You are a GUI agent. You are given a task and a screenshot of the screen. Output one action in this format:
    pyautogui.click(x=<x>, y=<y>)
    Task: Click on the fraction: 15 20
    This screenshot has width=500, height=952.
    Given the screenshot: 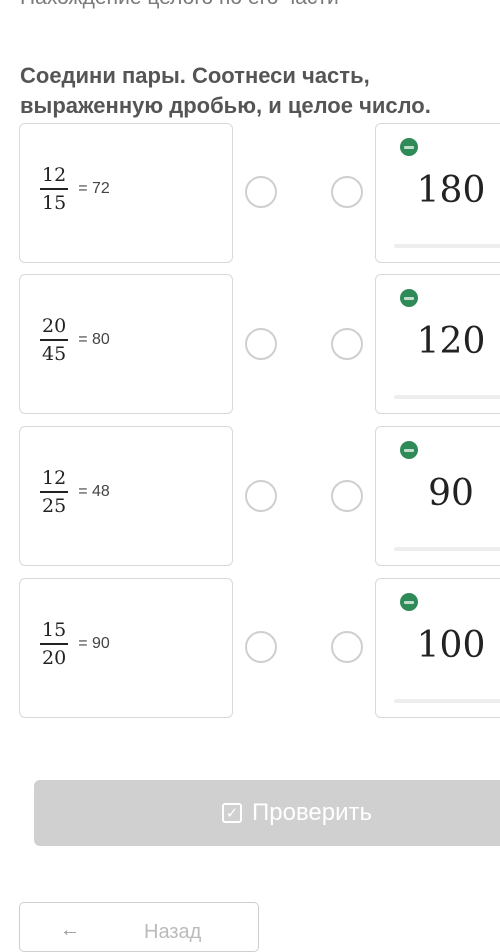 What is the action you would take?
    pyautogui.click(x=54, y=644)
    